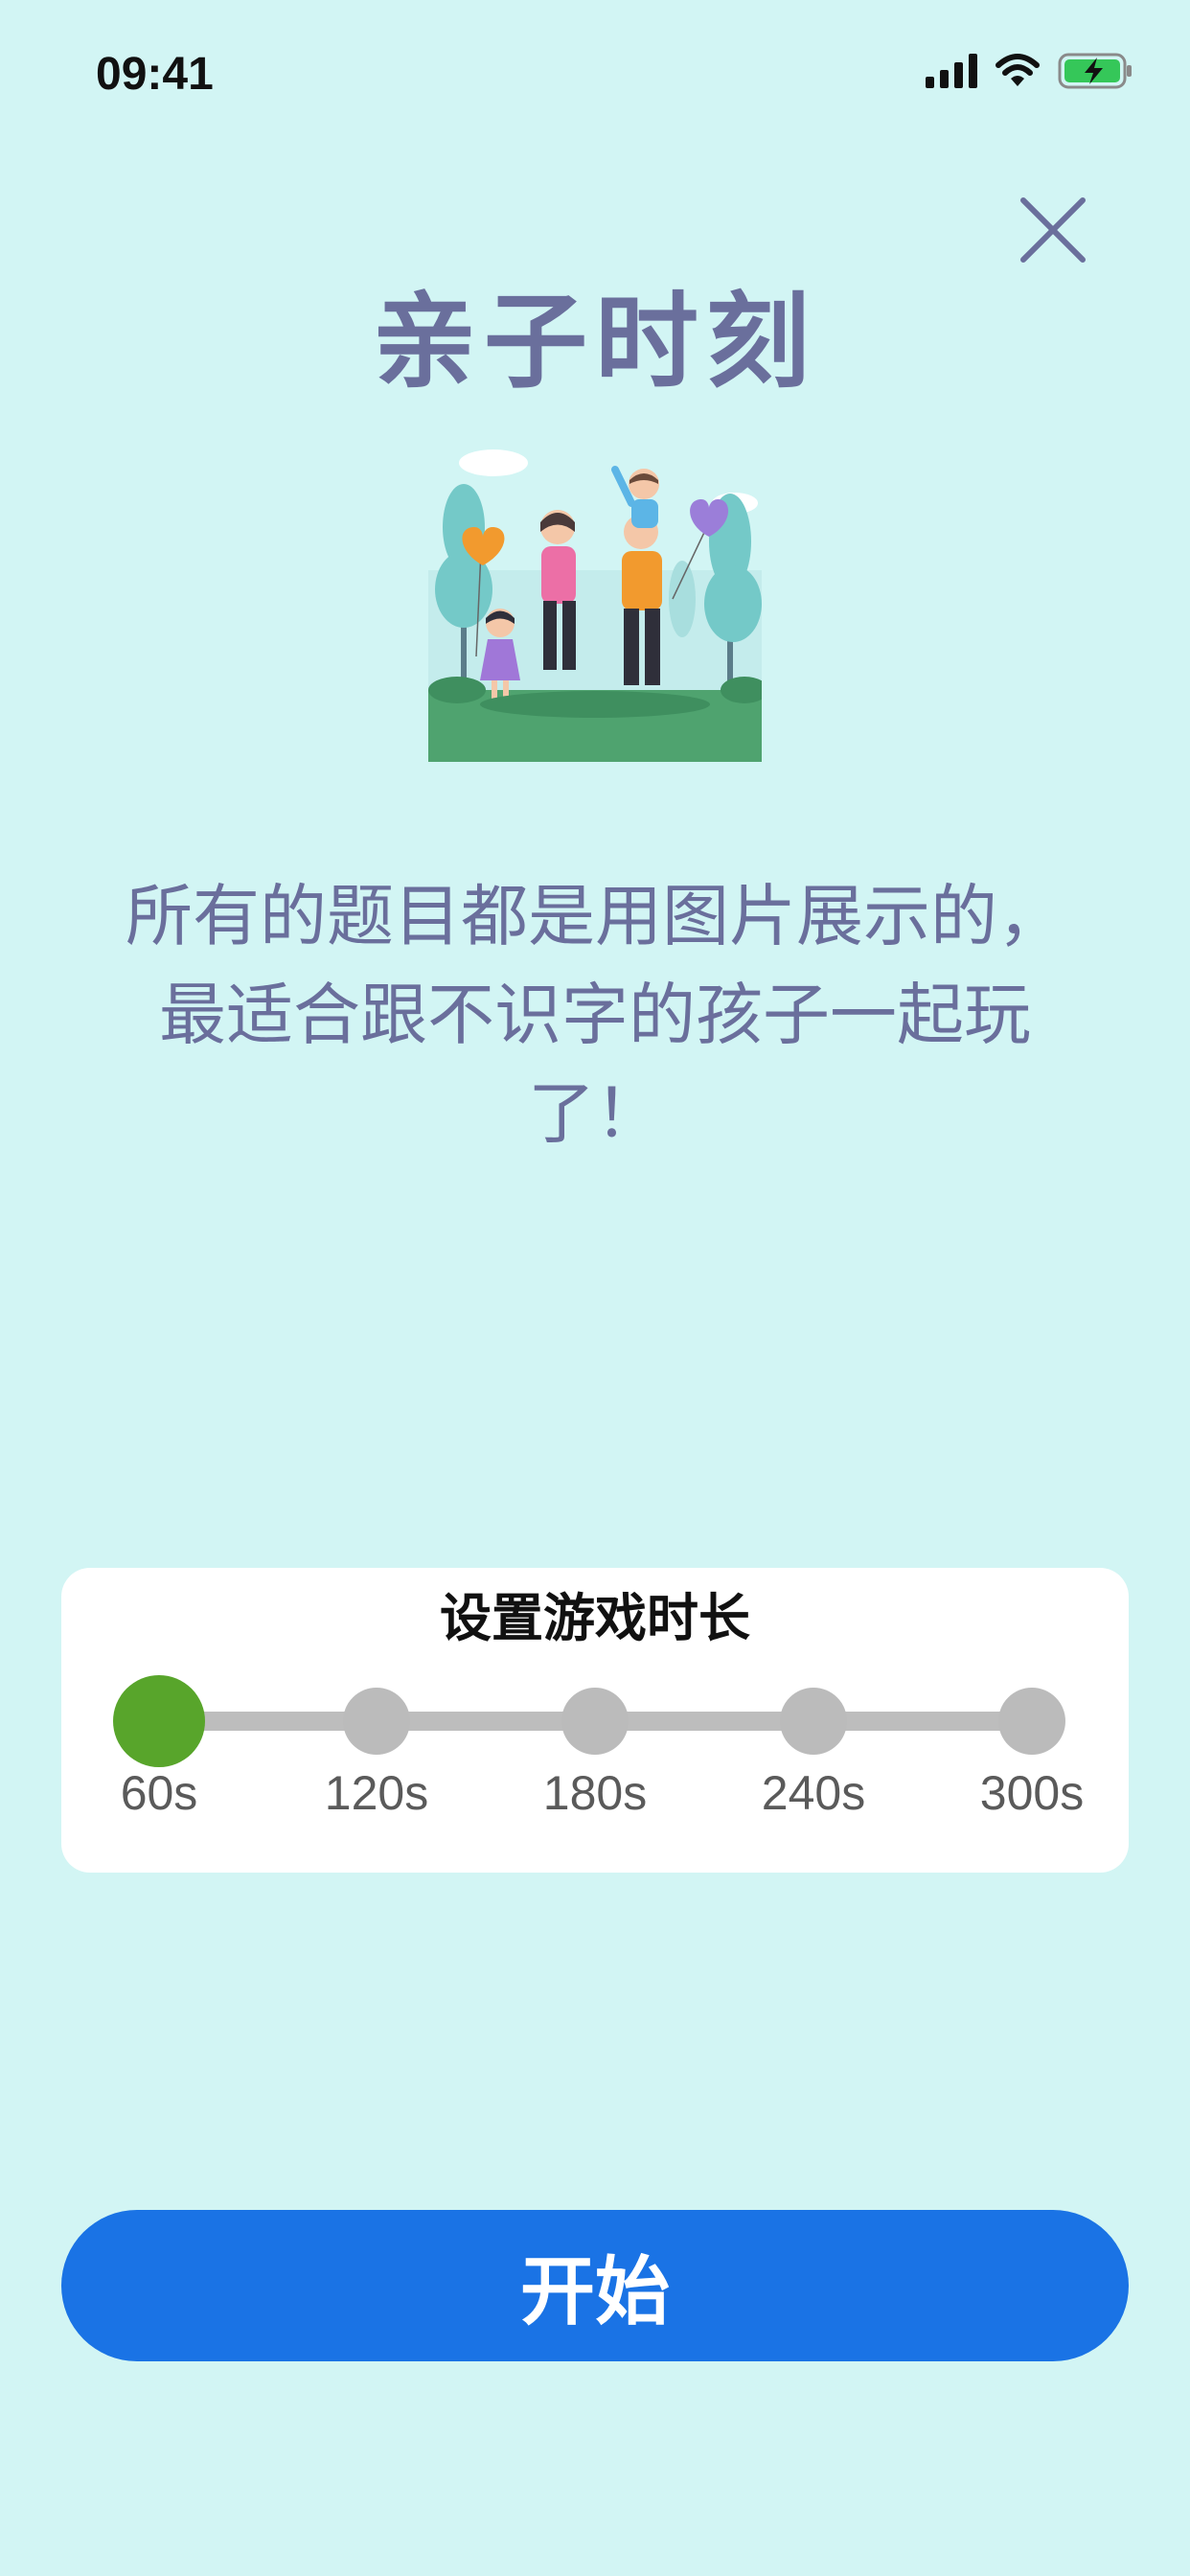  I want to click on close-icon, so click(1053, 230).